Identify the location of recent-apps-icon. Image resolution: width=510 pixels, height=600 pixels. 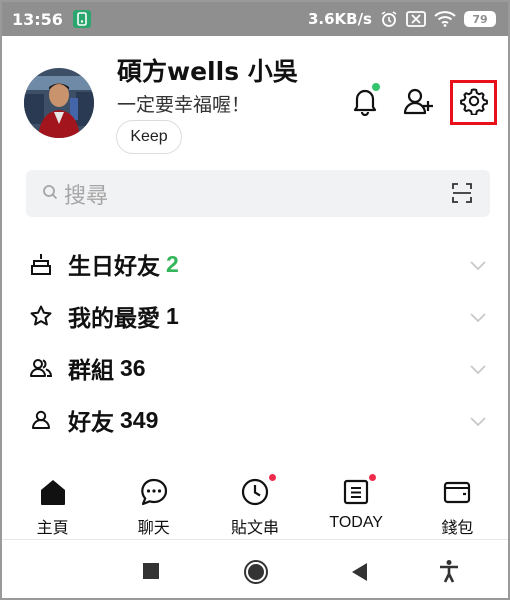
(151, 571).